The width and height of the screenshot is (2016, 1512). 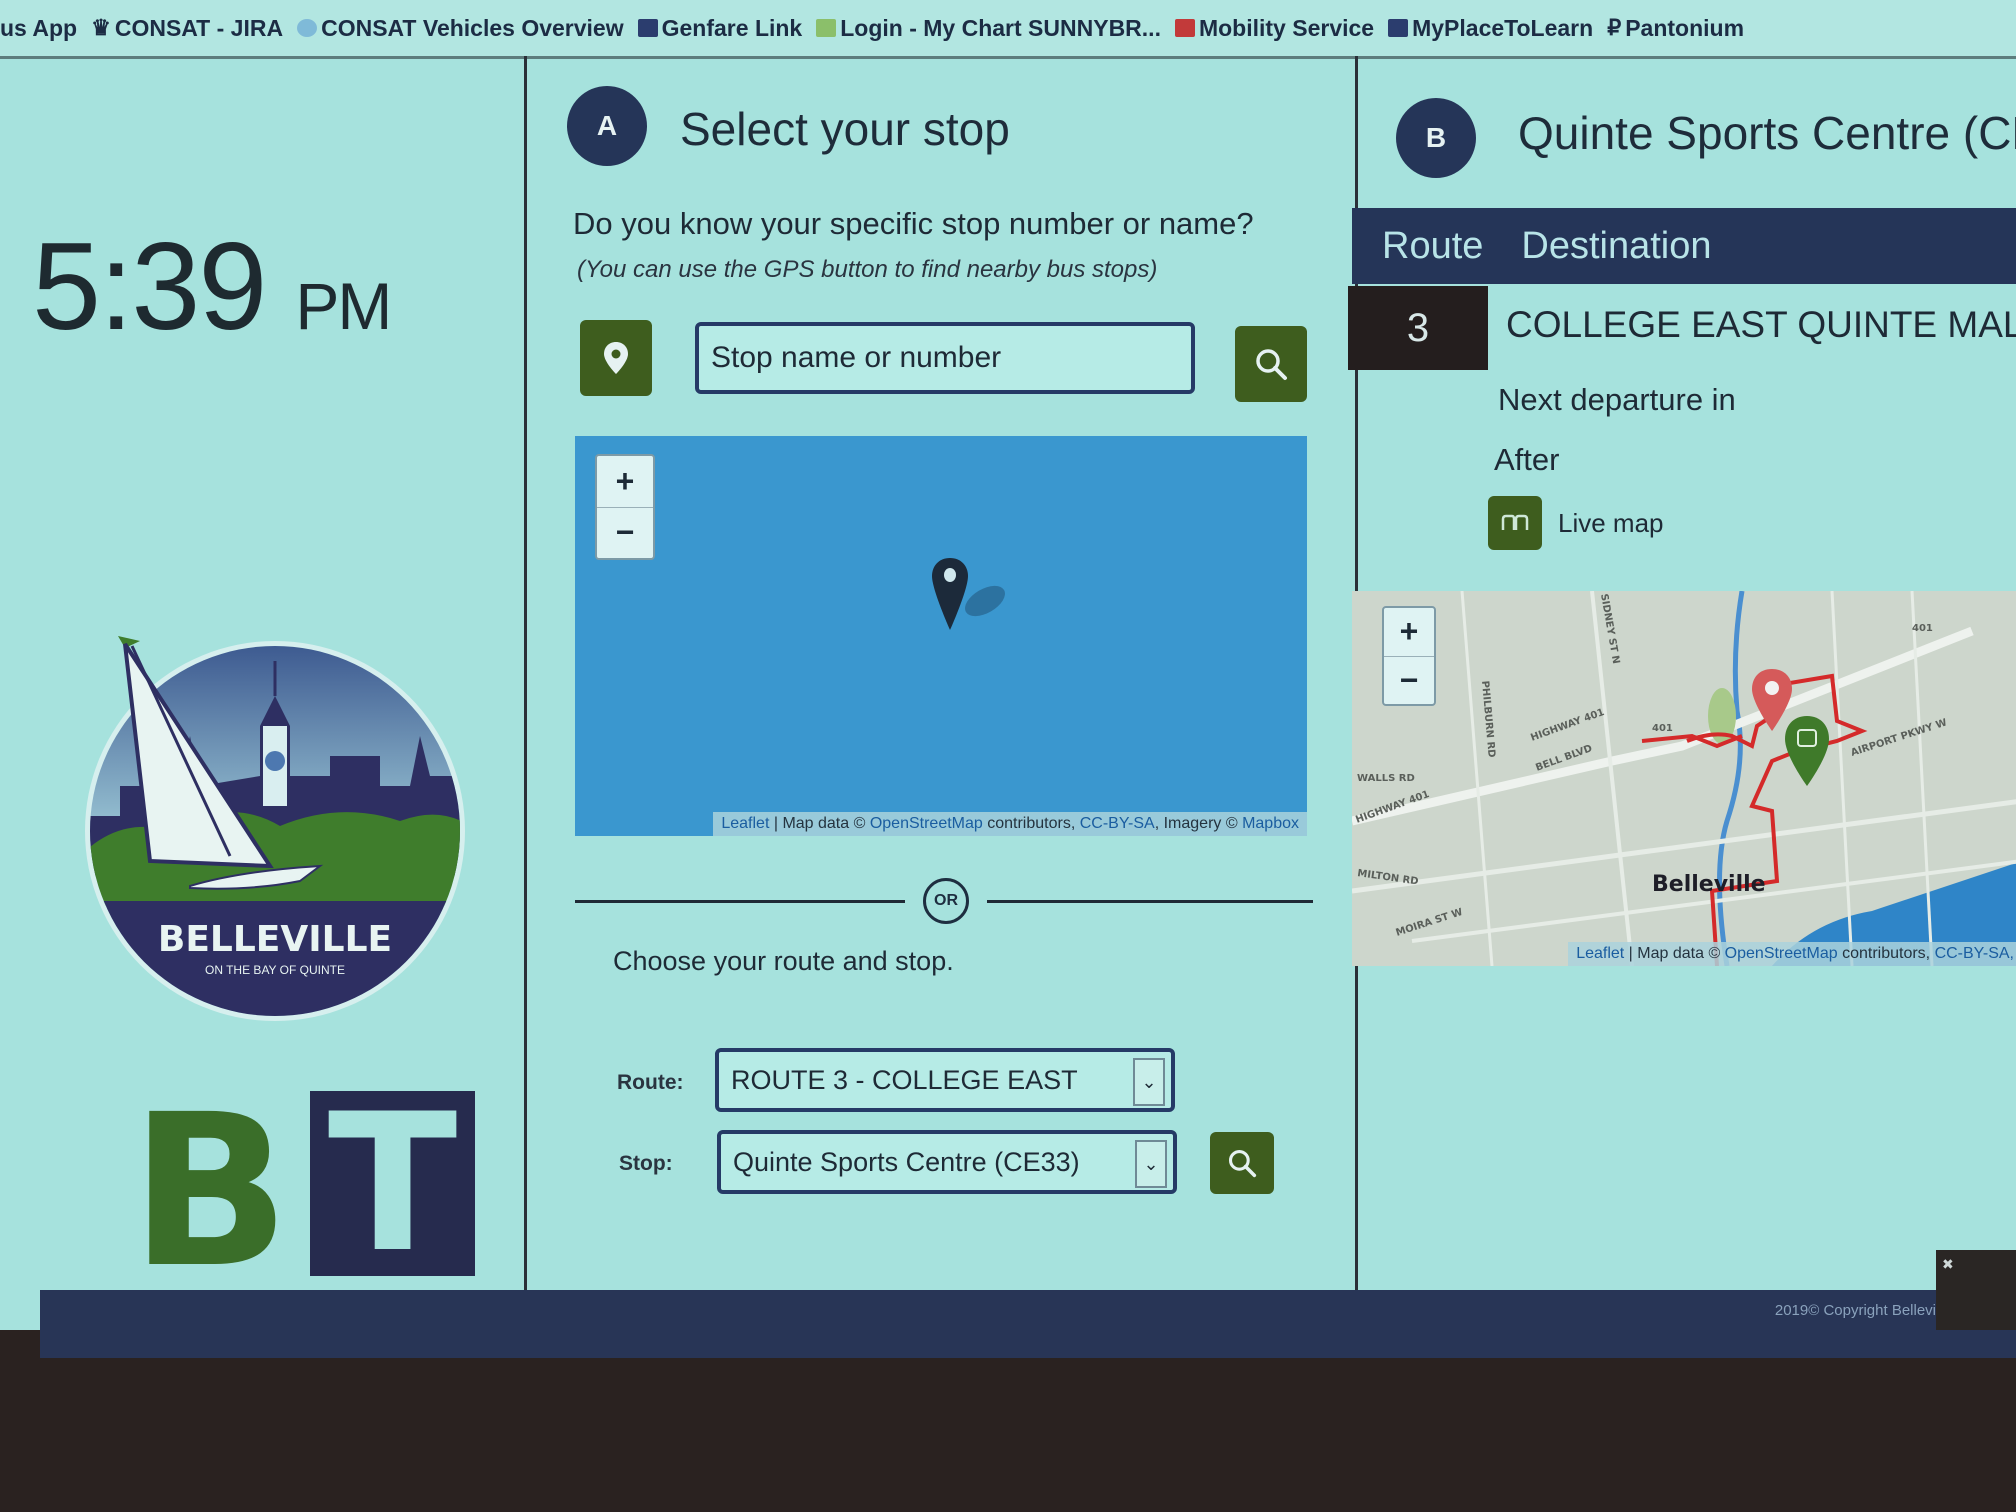 I want to click on bookmark-consat-jira: ♛ CONSAT - JIRA, so click(x=187, y=28).